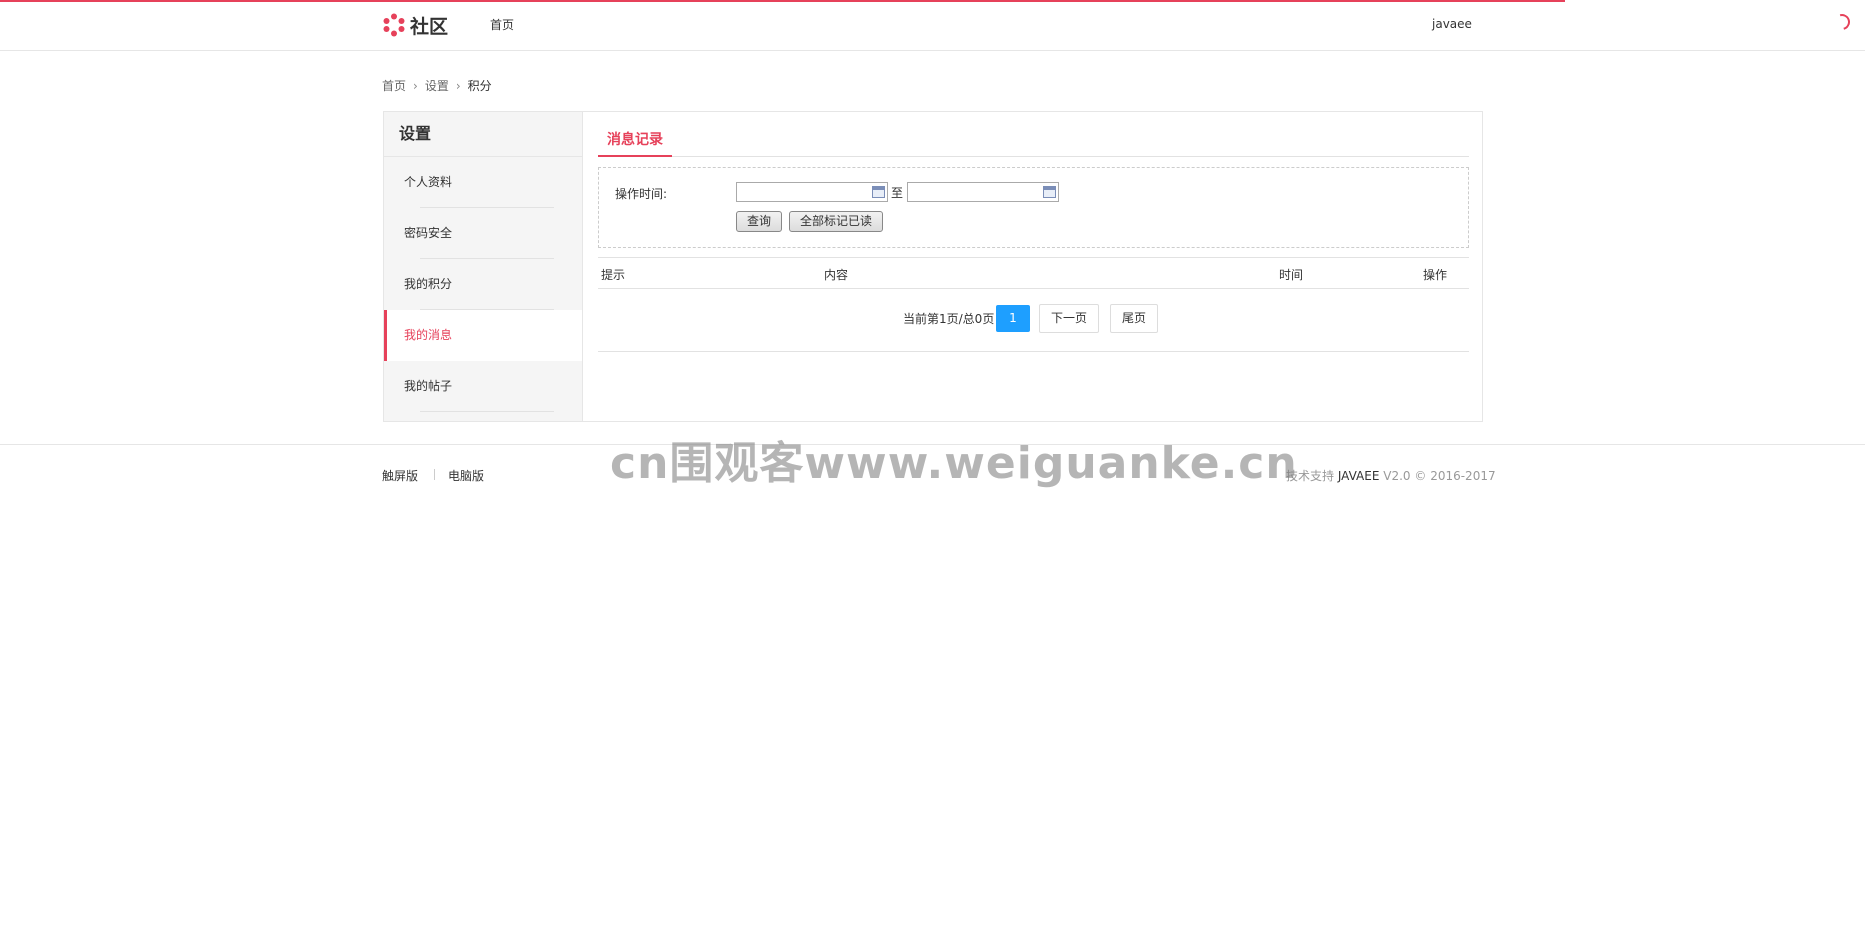  I want to click on settings-sidebar: 设置 个人资料 密码安全 我的积分 我的消息 我的帖子, so click(483, 266).